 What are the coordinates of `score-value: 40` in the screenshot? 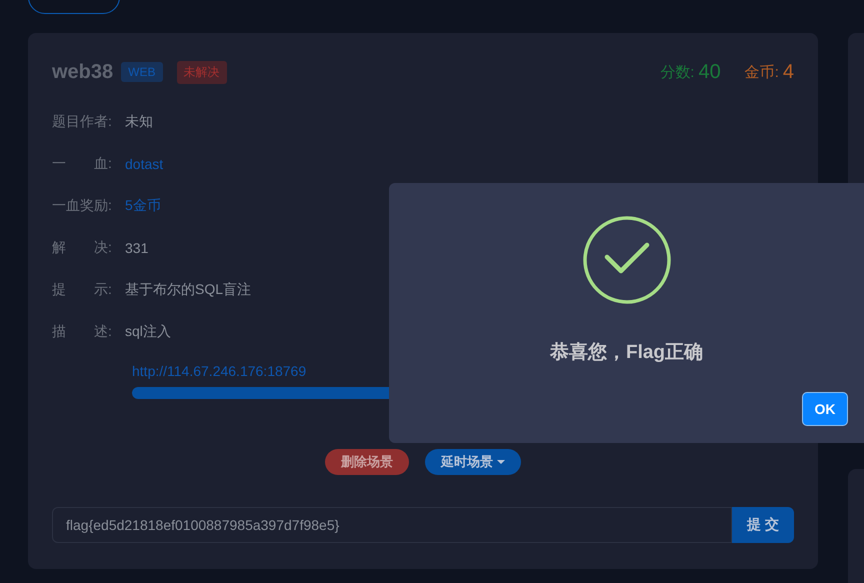 It's located at (709, 72).